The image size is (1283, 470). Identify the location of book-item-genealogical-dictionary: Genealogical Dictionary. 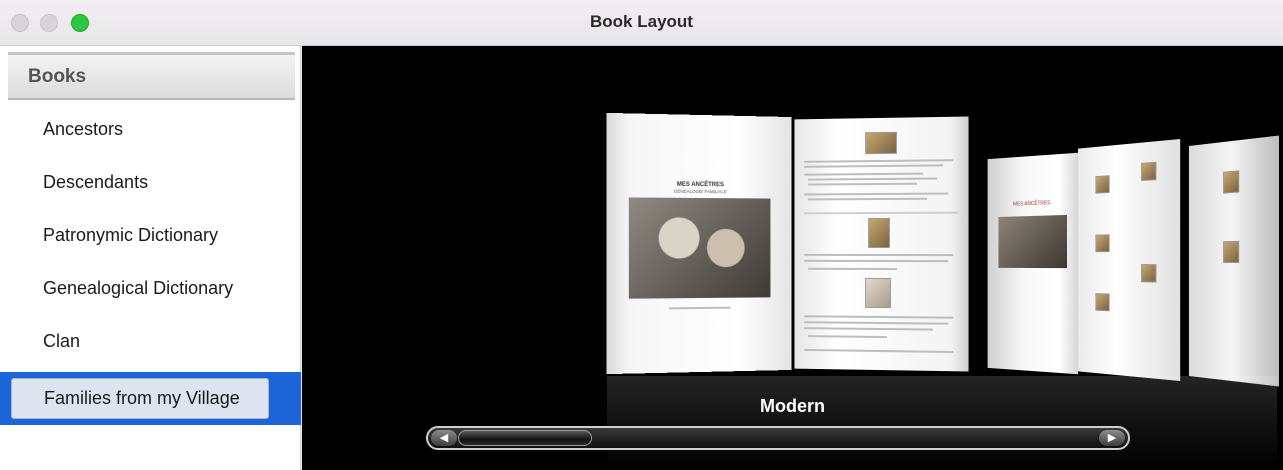
(150, 288).